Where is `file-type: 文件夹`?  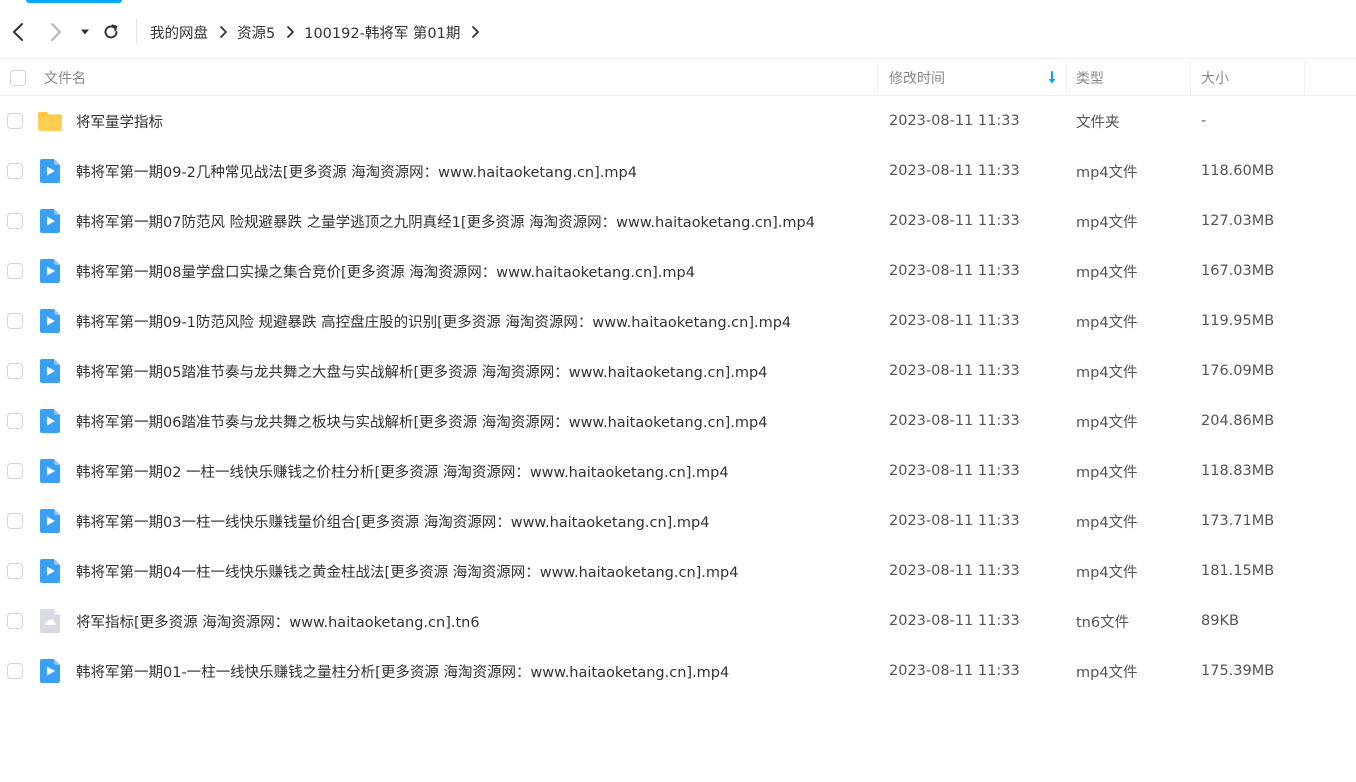 file-type: 文件夹 is located at coordinates (1098, 122).